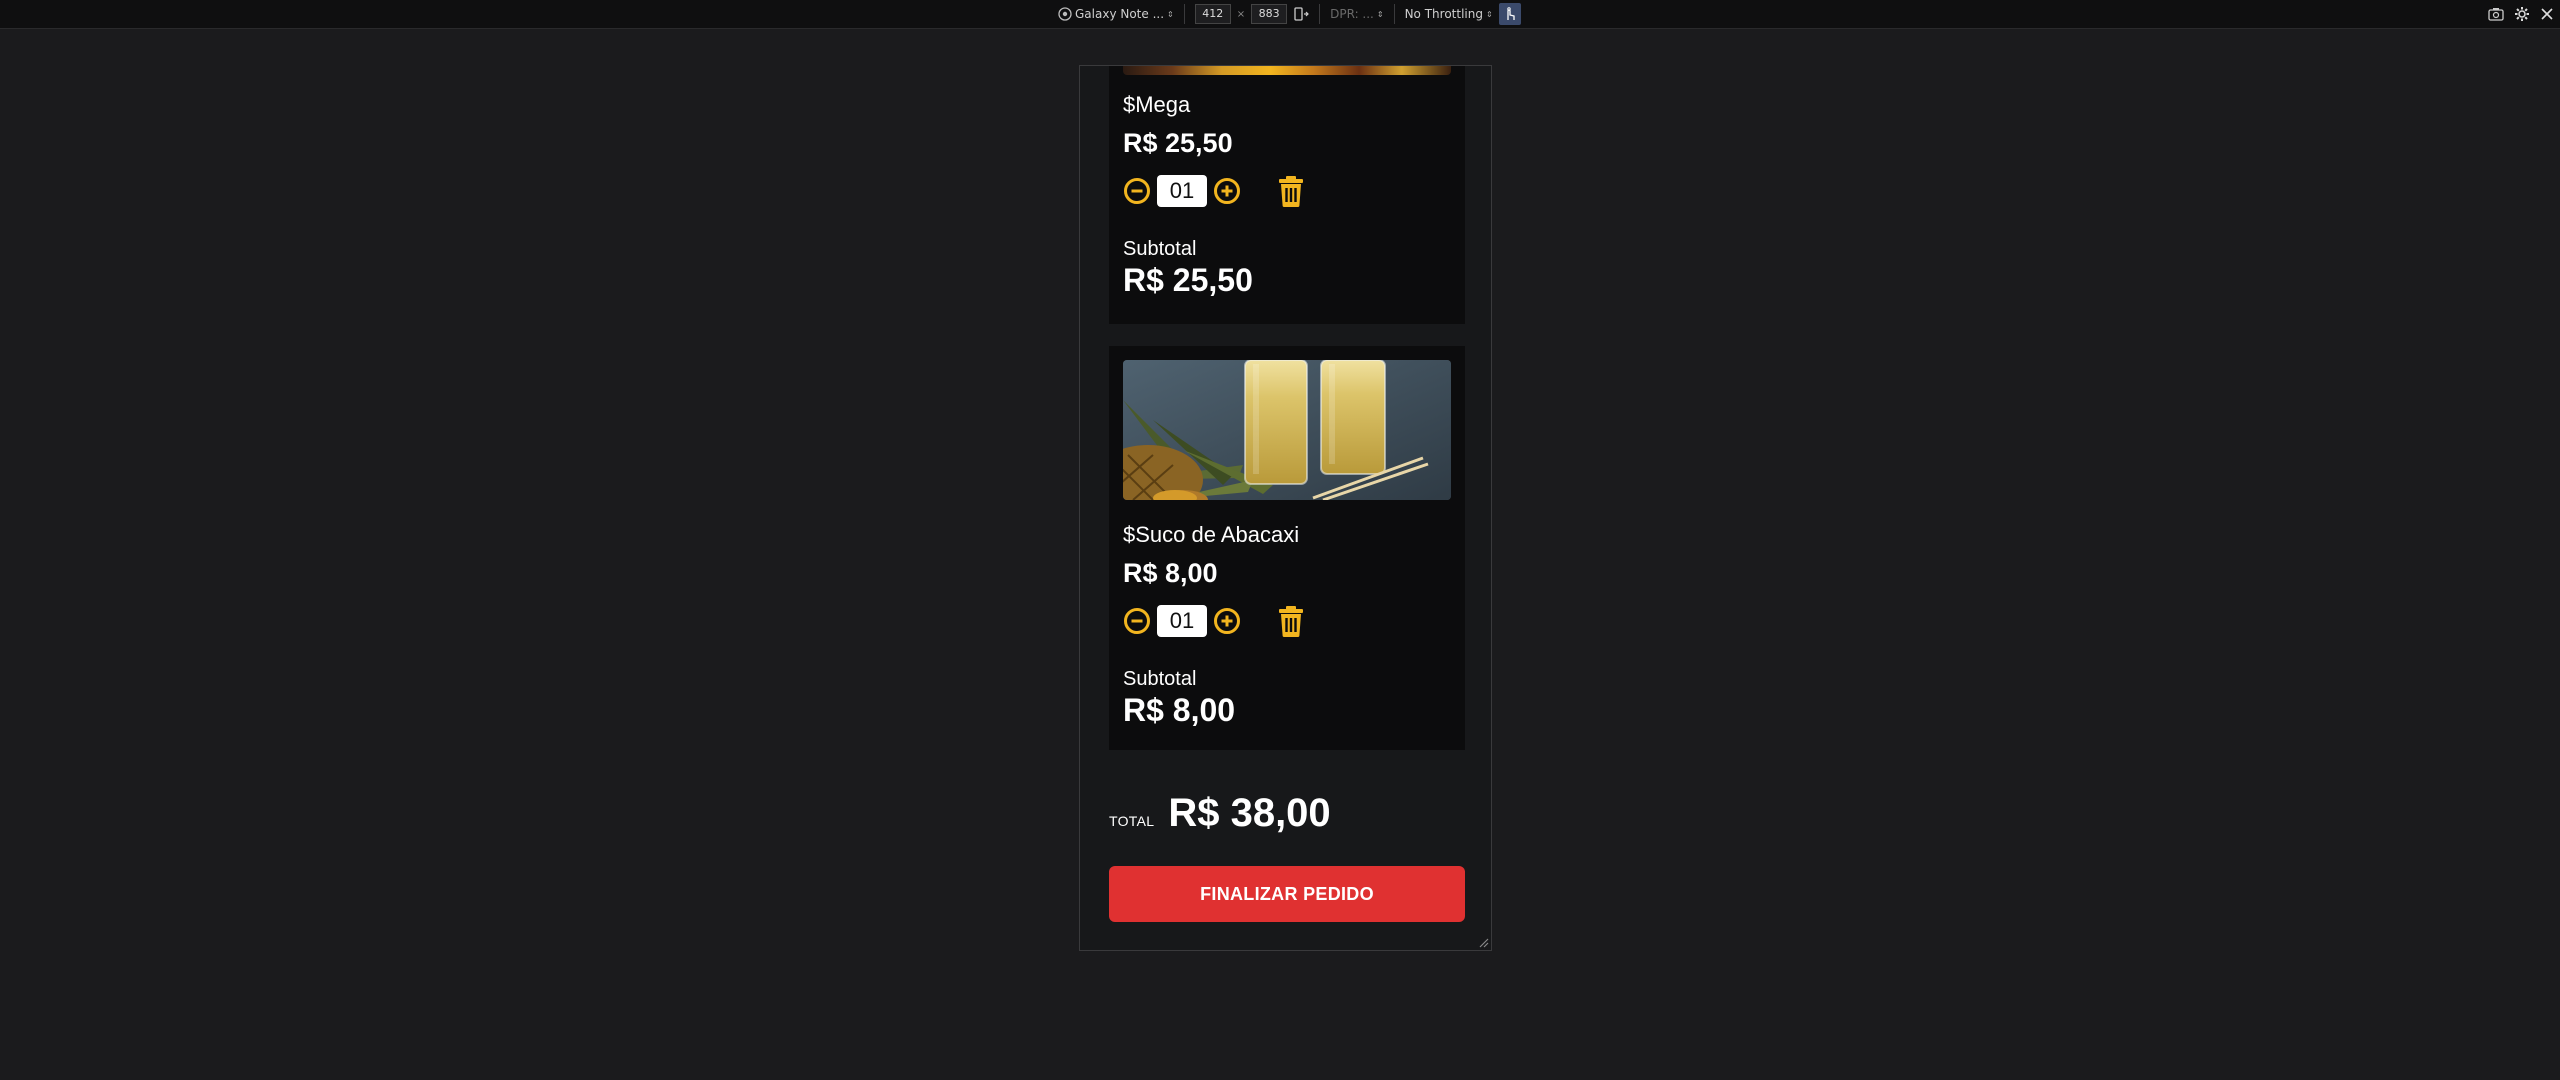 This screenshot has width=2560, height=1080. I want to click on cart-item: $Mega R$ 25,50 Subtotal R$ 25,50, so click(1287, 195).